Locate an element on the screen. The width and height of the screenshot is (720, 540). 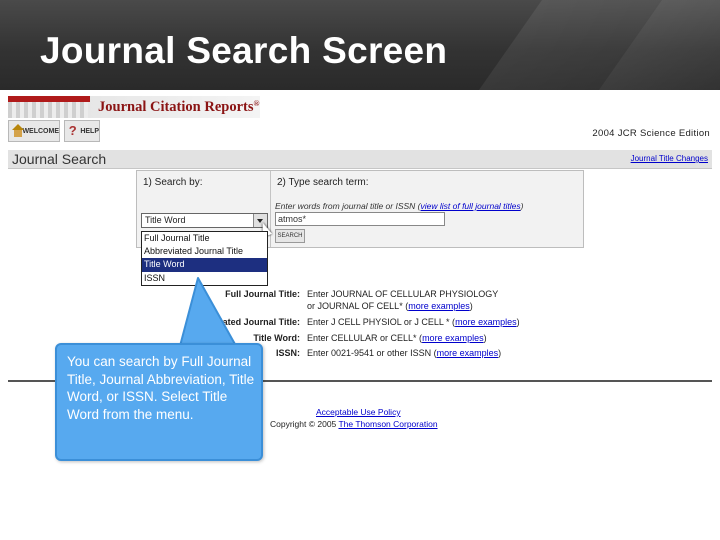
acceptable-use-policy-link: Acceptable Use Policy is located at coordinates (358, 412).